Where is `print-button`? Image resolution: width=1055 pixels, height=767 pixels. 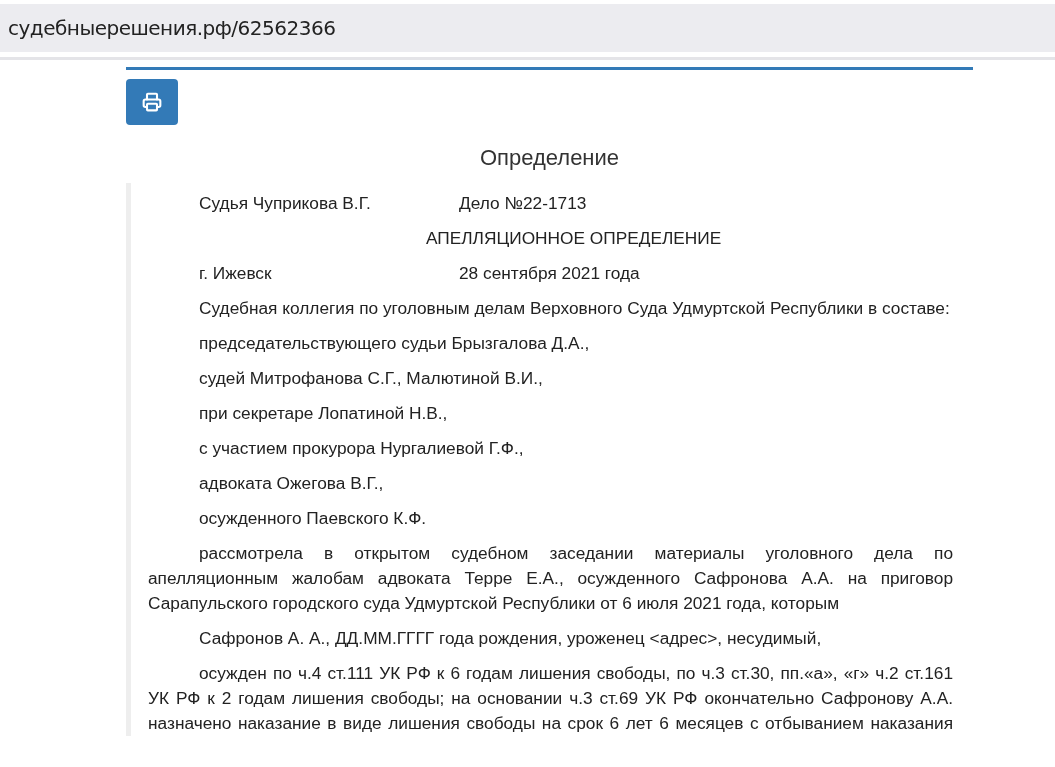
print-button is located at coordinates (152, 102).